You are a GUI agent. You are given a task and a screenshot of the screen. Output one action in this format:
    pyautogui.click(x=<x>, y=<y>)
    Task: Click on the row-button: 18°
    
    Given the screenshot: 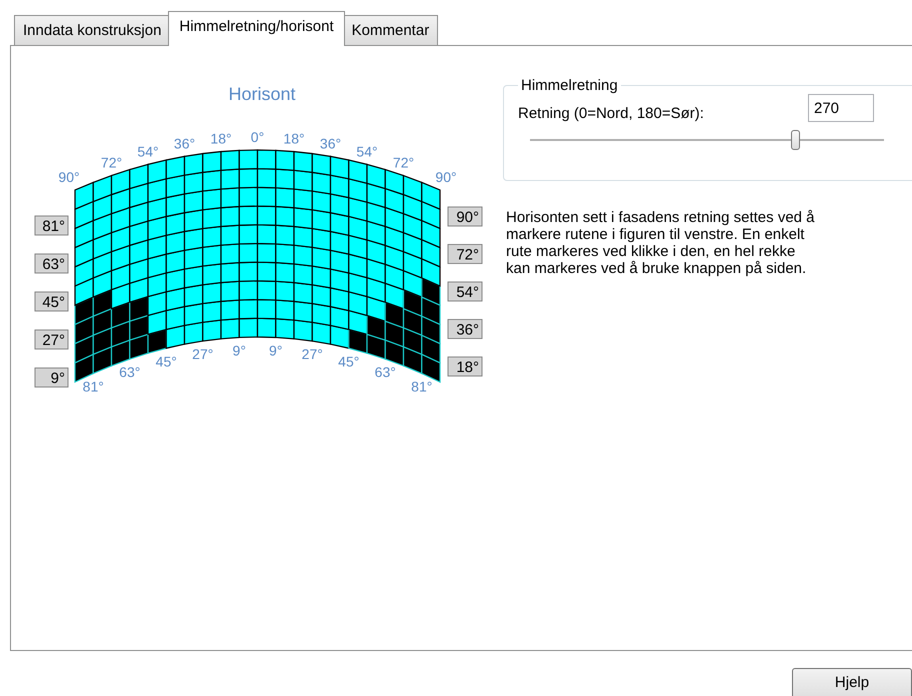 What is the action you would take?
    pyautogui.click(x=465, y=366)
    